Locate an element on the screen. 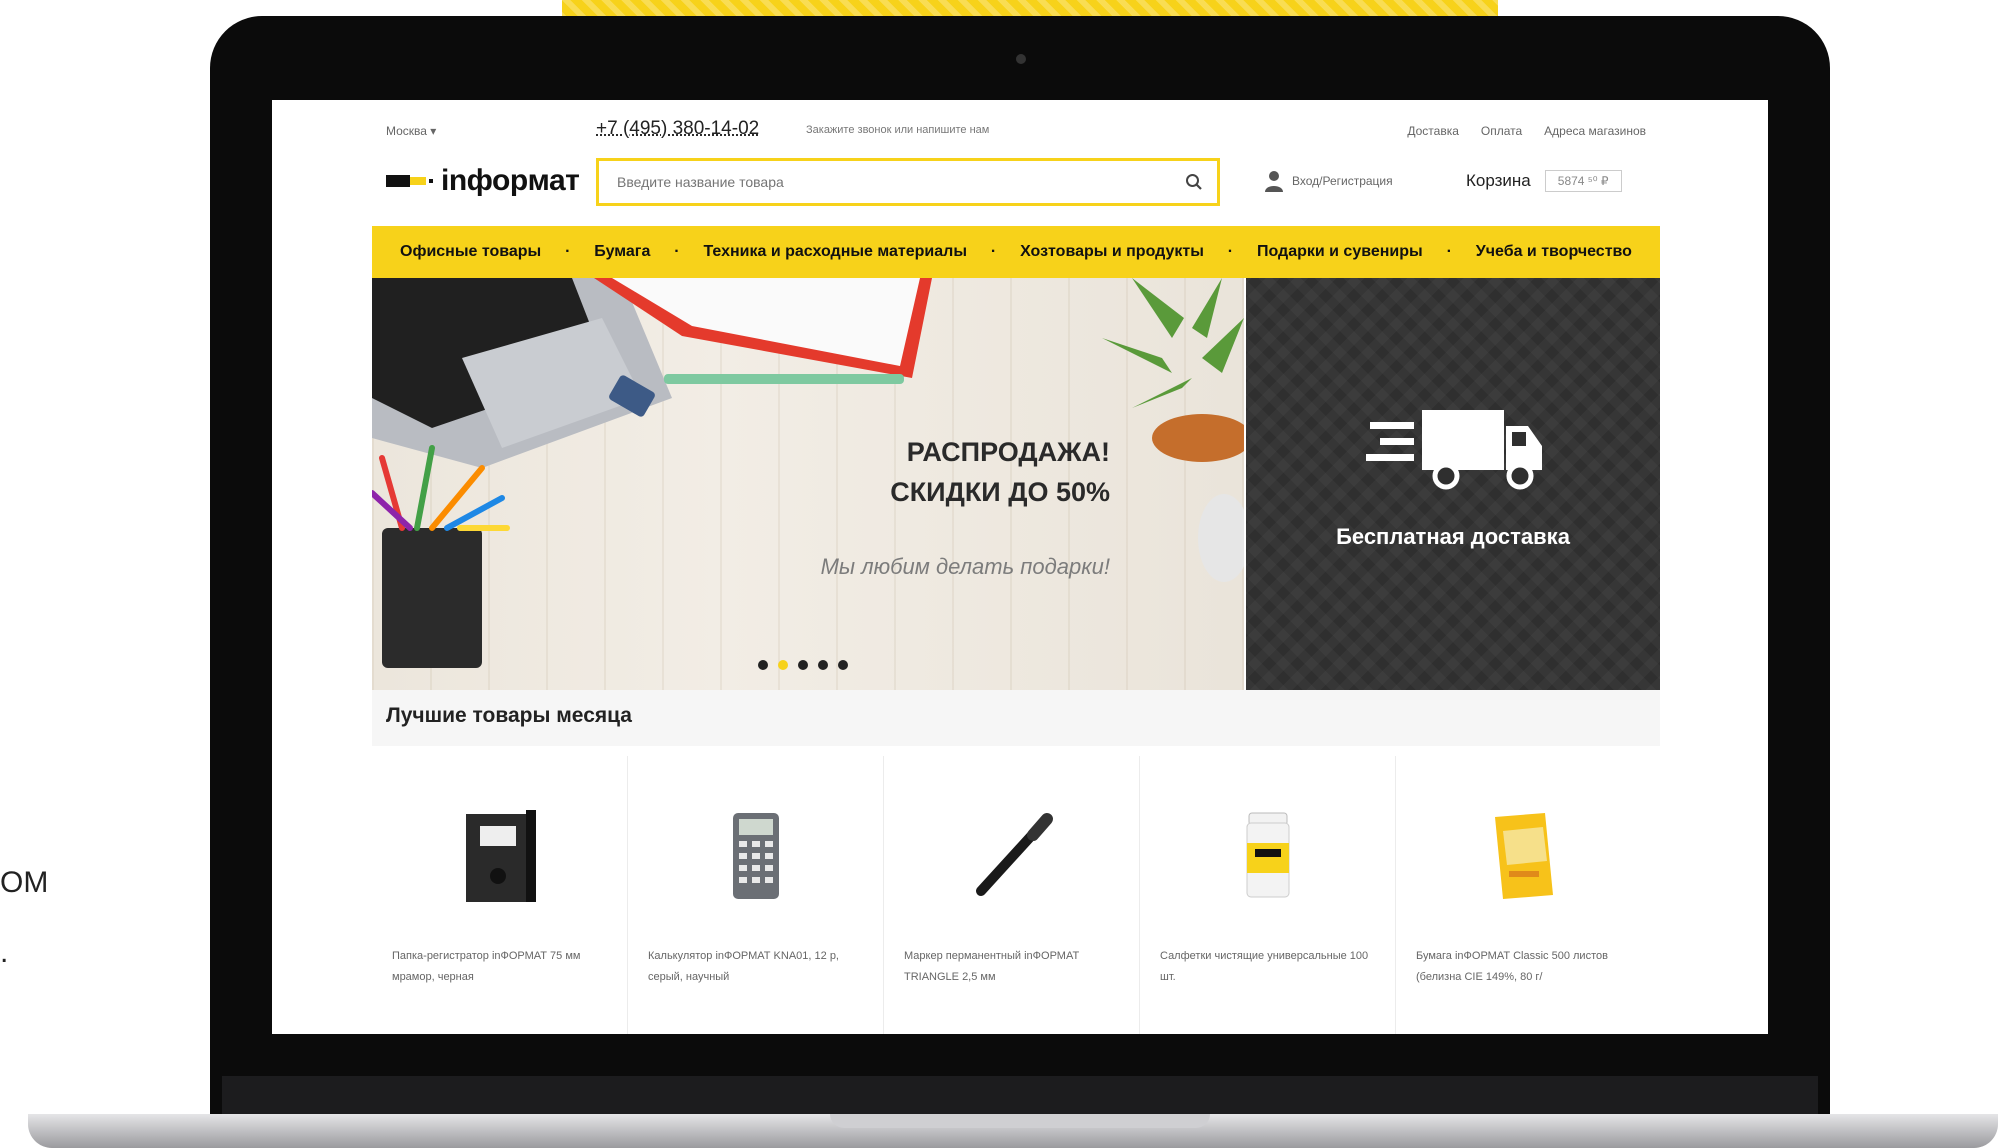 The width and height of the screenshot is (1998, 1148). nav-item-tech: Техника и расходные материалы is located at coordinates (835, 252).